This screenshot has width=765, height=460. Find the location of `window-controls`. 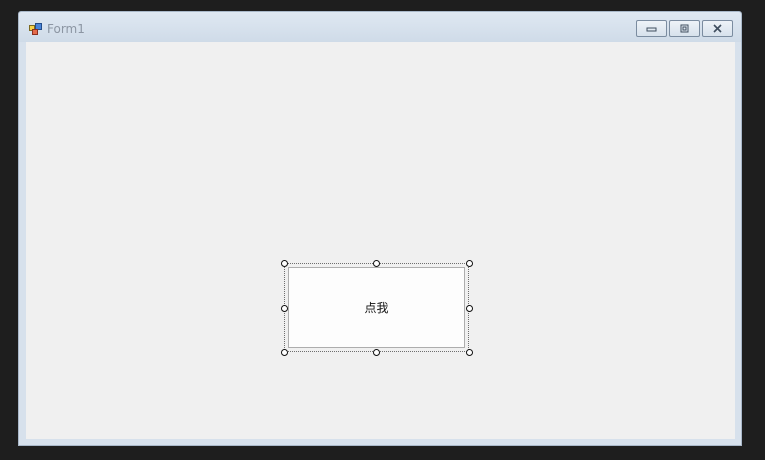

window-controls is located at coordinates (684, 28).